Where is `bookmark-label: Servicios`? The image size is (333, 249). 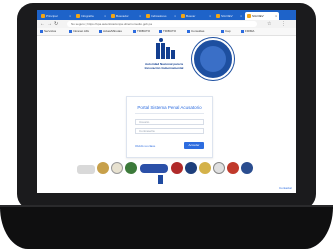 bookmark-label: Servicios is located at coordinates (50, 31).